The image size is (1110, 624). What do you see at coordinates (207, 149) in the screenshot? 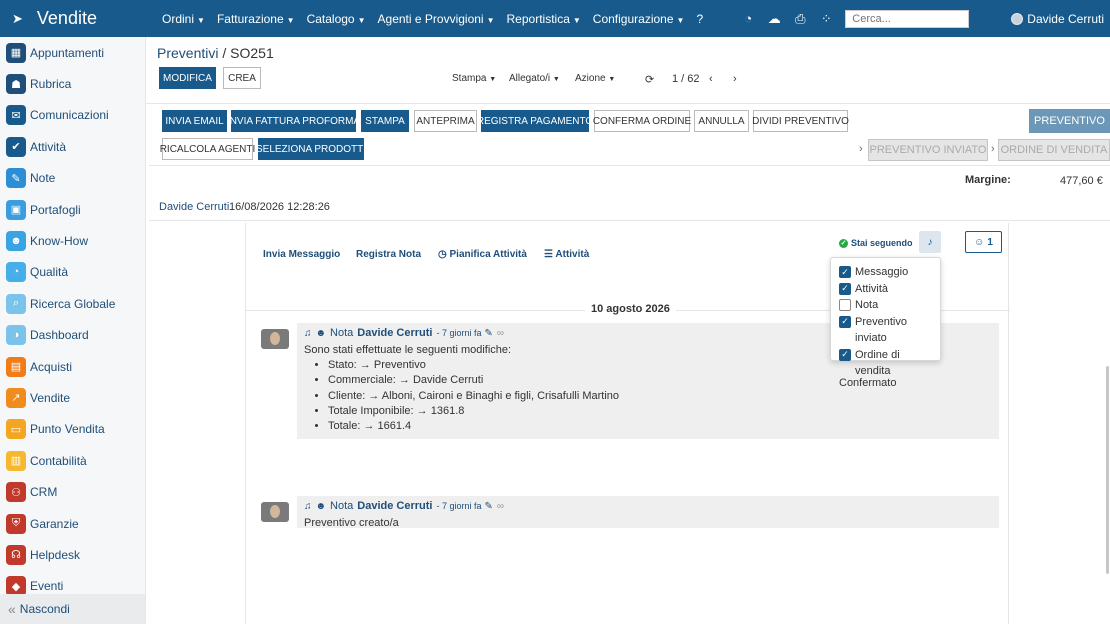
I see `recalc-agents-button: RICALCOLA AGENTI` at bounding box center [207, 149].